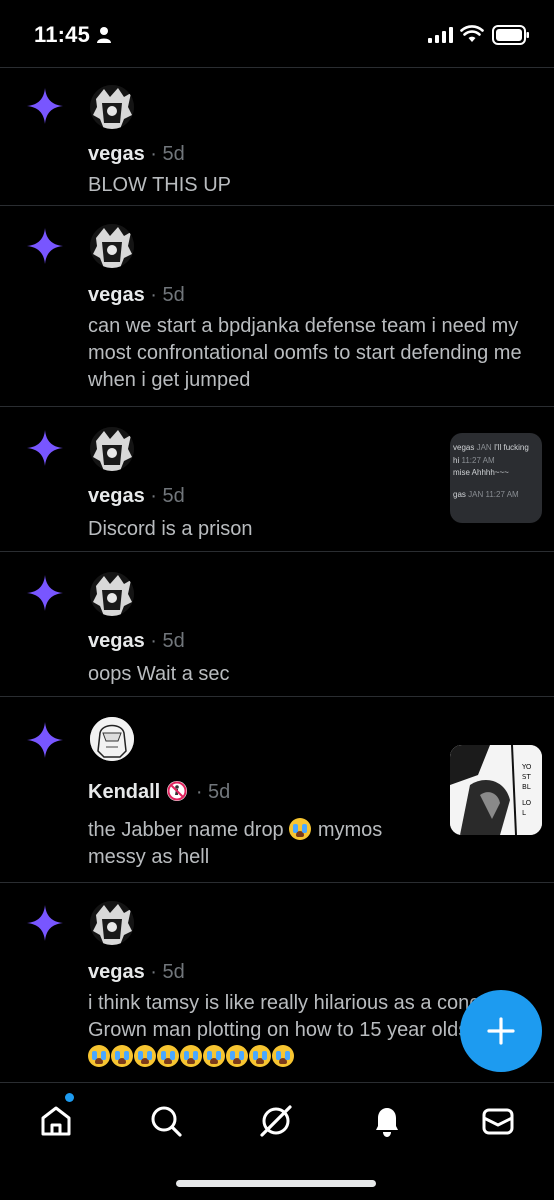 The image size is (554, 1200). Describe the element at coordinates (69, 1097) in the screenshot. I see `notification-dot` at that location.